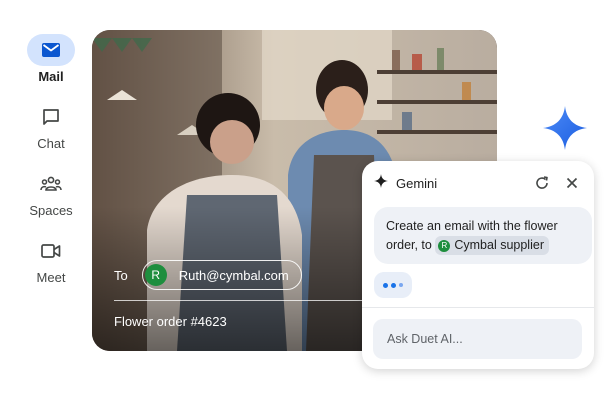  I want to click on spaces-icon, so click(51, 184).